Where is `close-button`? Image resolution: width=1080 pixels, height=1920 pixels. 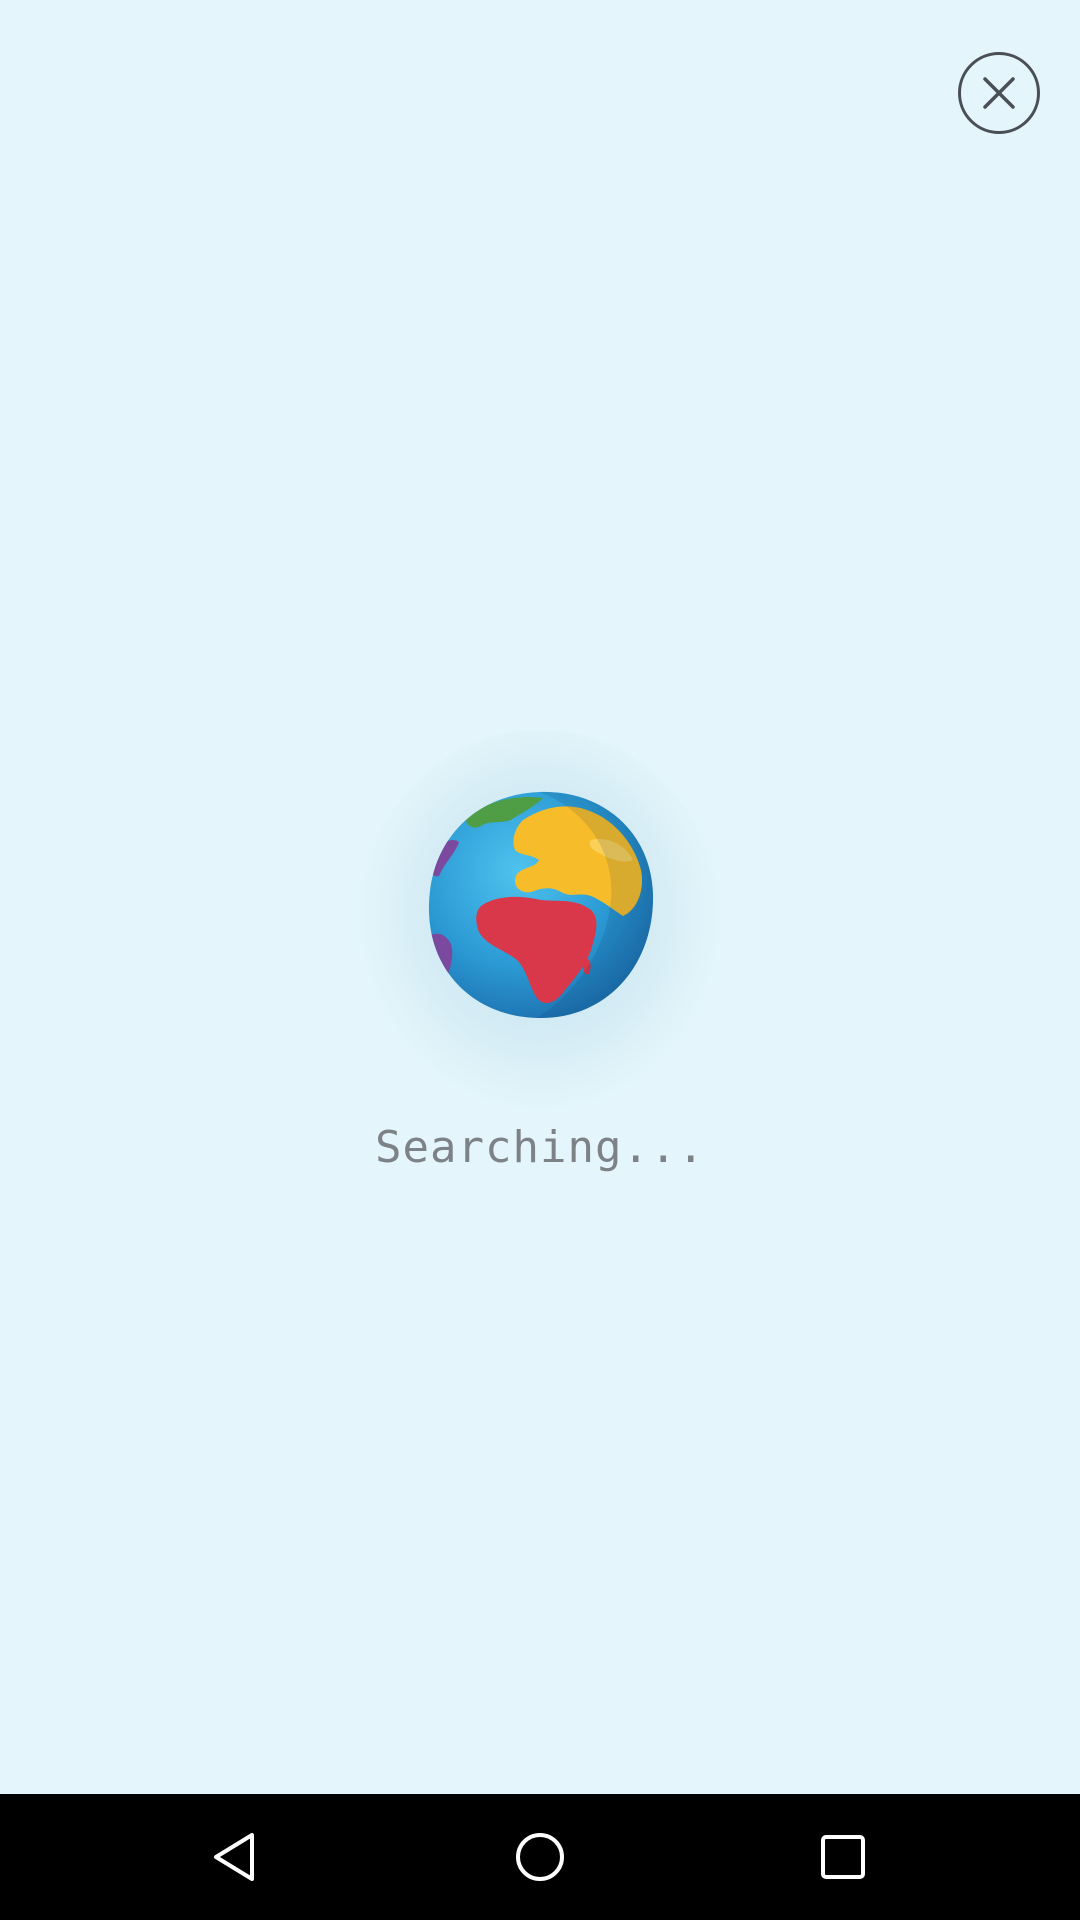 close-button is located at coordinates (999, 93).